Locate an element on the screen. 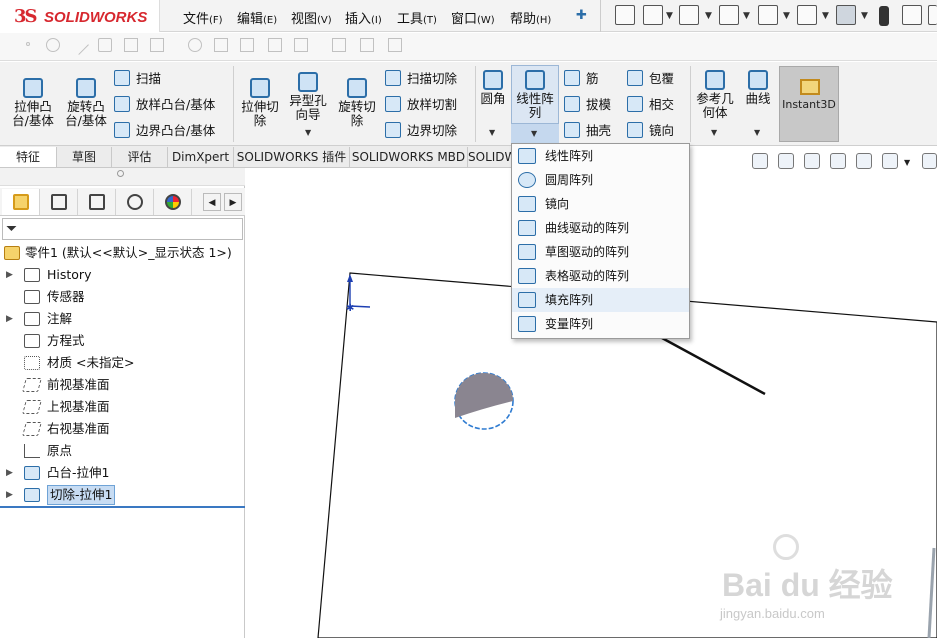 The height and width of the screenshot is (641, 937). tree-item-sensors: 传感器 is located at coordinates (122, 297).